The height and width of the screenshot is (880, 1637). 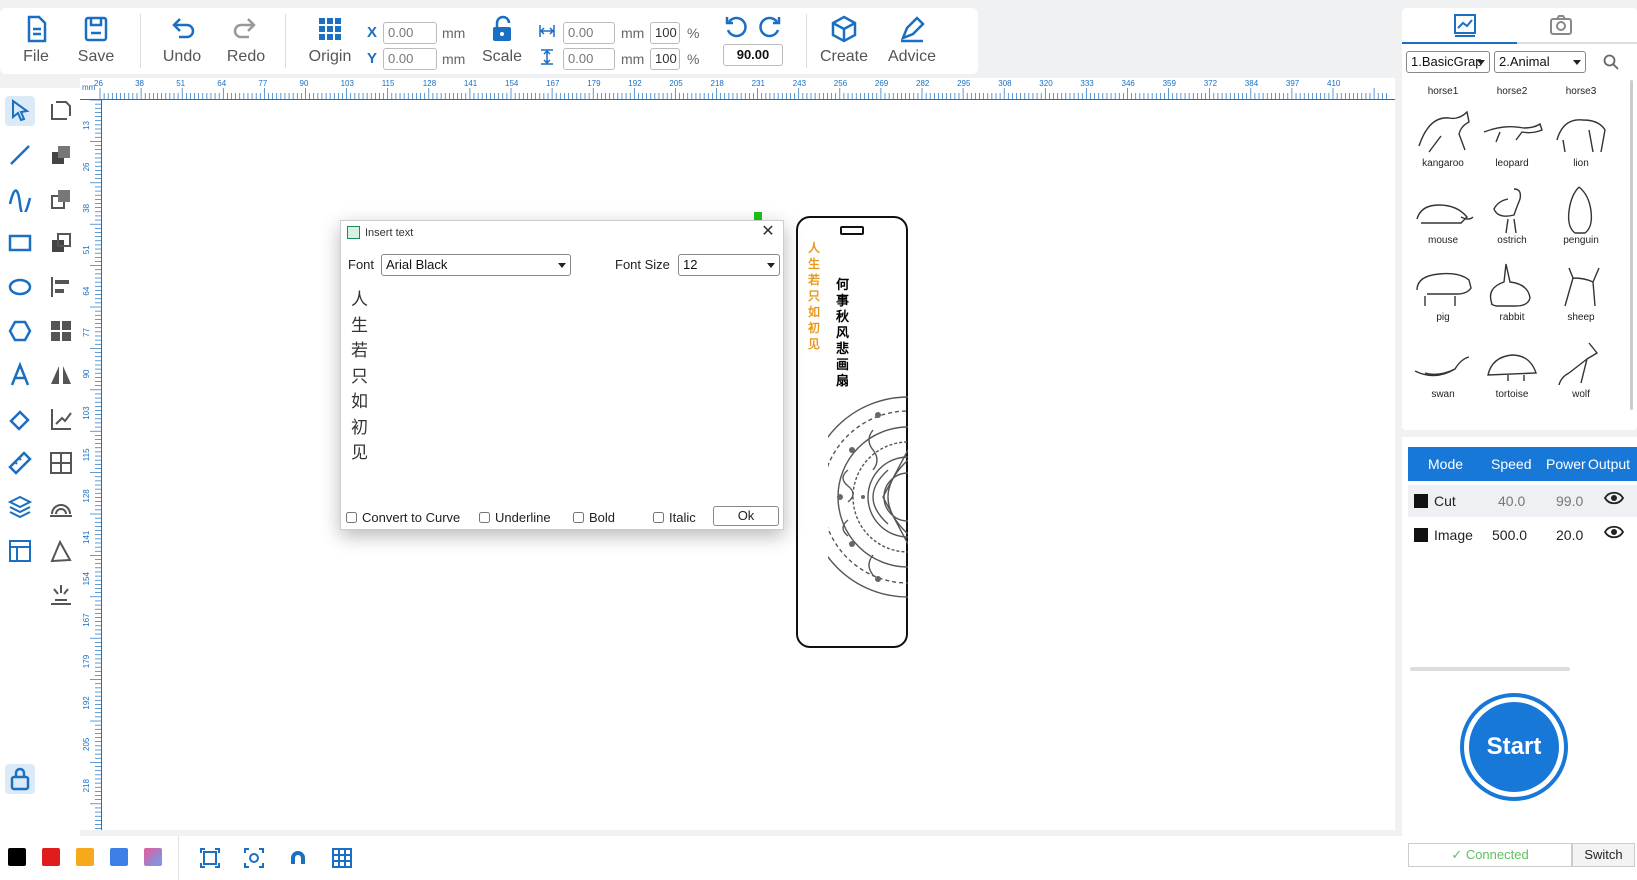 What do you see at coordinates (20, 243) in the screenshot?
I see `rectangle-tool` at bounding box center [20, 243].